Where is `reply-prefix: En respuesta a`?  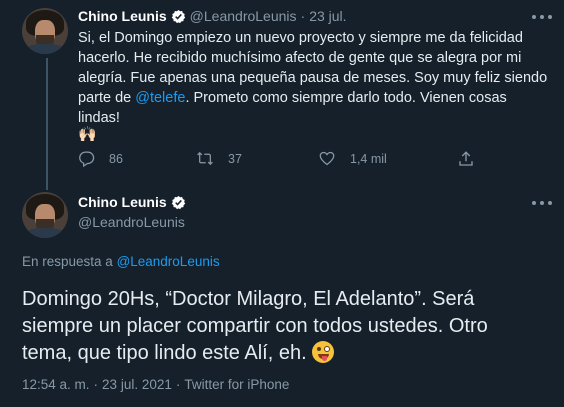
reply-prefix: En respuesta a is located at coordinates (69, 261).